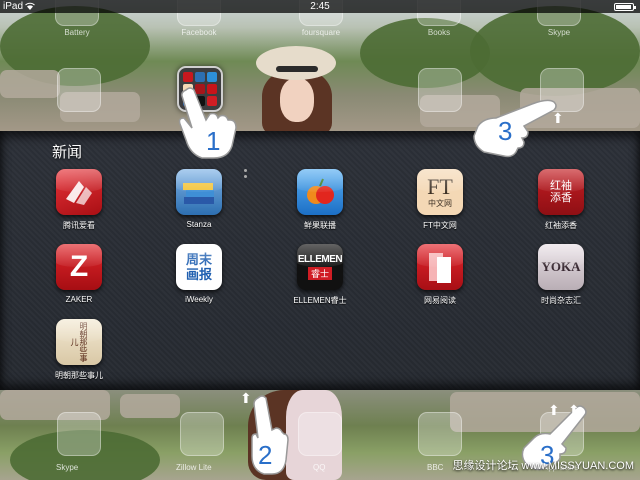 This screenshot has height=480, width=640. What do you see at coordinates (79, 225) in the screenshot?
I see `app-label: 腾讯爱看` at bounding box center [79, 225].